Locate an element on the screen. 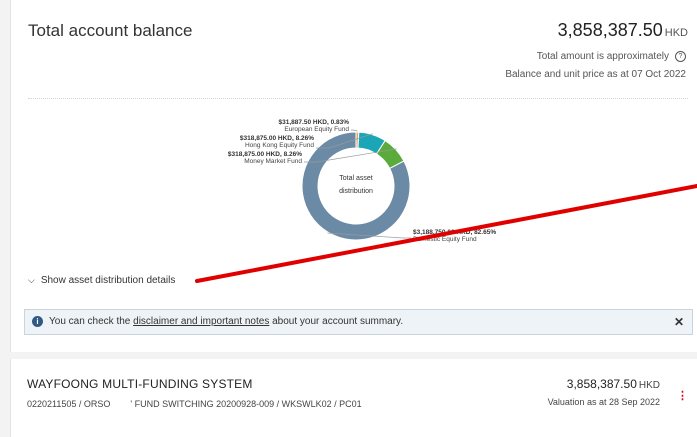 This screenshot has width=697, height=437. slice-name-label: Money Market Fund is located at coordinates (273, 161).